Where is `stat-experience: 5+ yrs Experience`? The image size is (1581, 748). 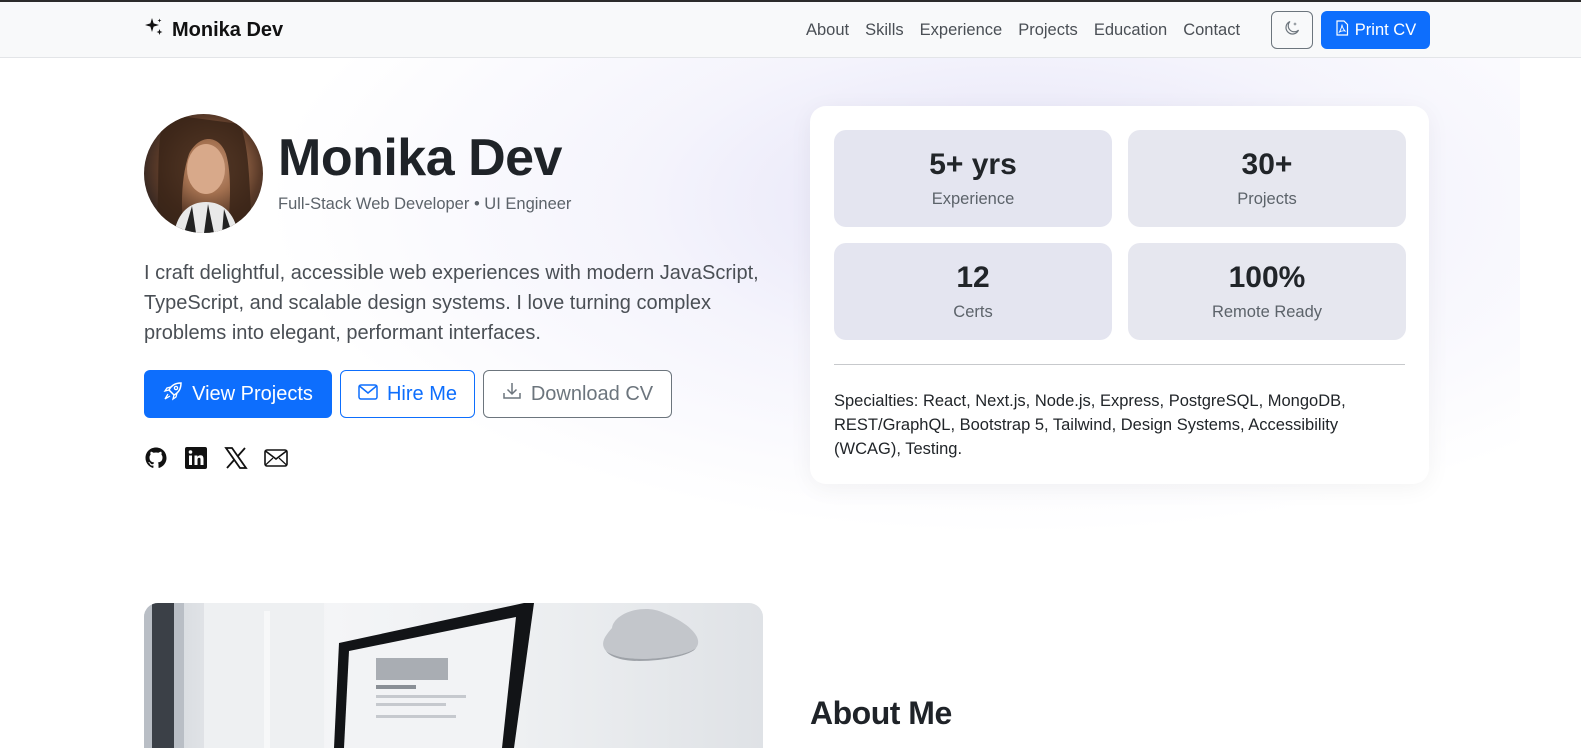 stat-experience: 5+ yrs Experience is located at coordinates (973, 178).